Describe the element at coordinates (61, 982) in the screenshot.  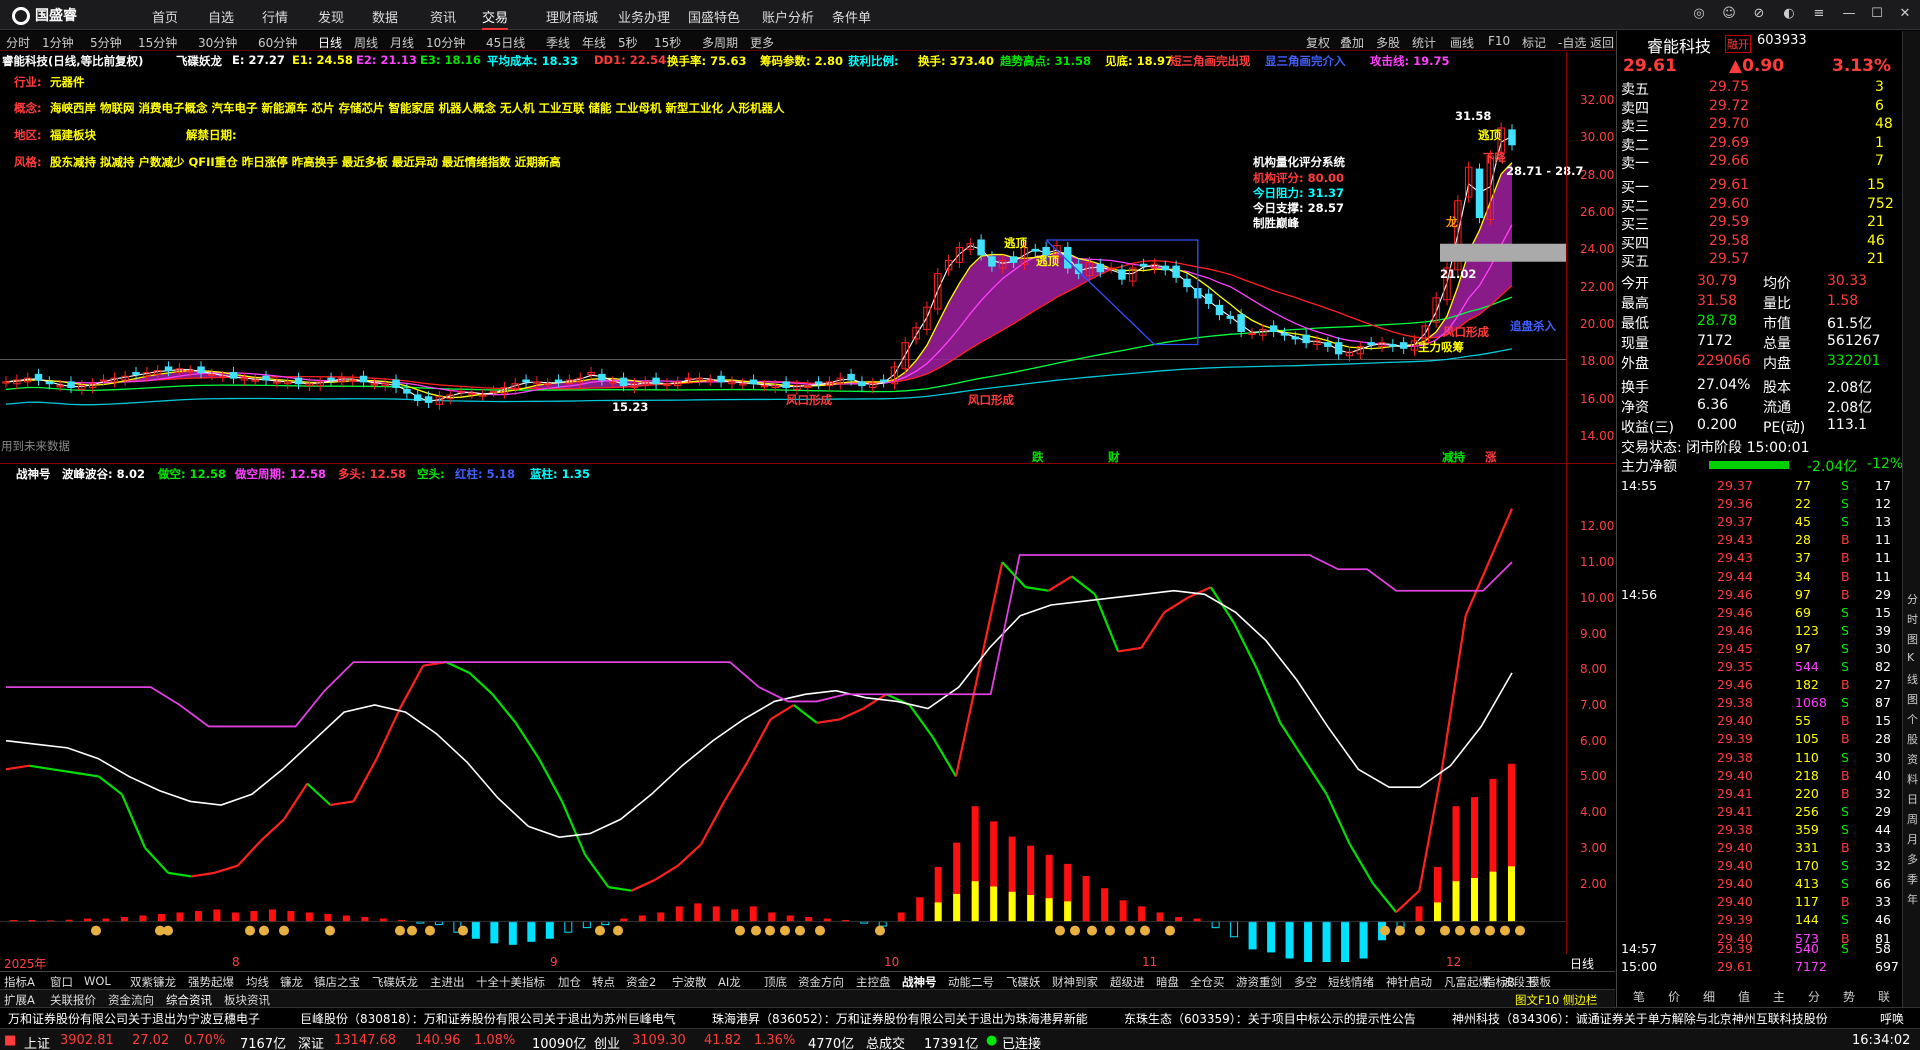
I see `indicator-tab-1: 窗口` at that location.